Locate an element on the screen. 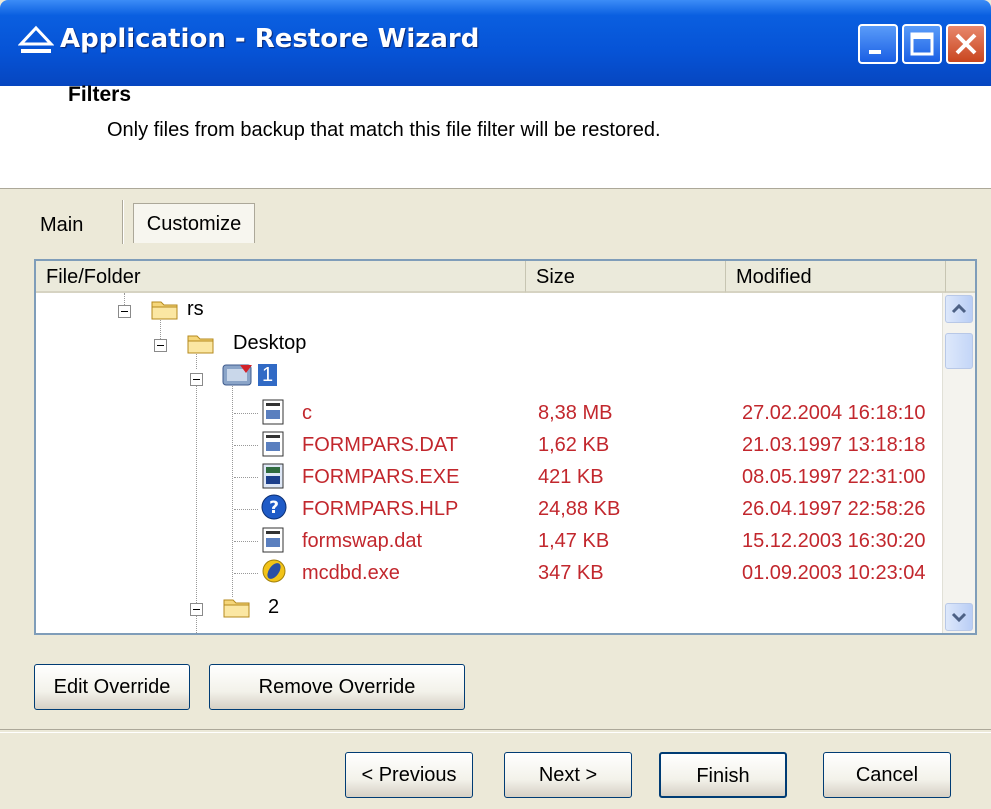 The width and height of the screenshot is (991, 809). file-modified: 01.09.2003 10:23:04 is located at coordinates (834, 573).